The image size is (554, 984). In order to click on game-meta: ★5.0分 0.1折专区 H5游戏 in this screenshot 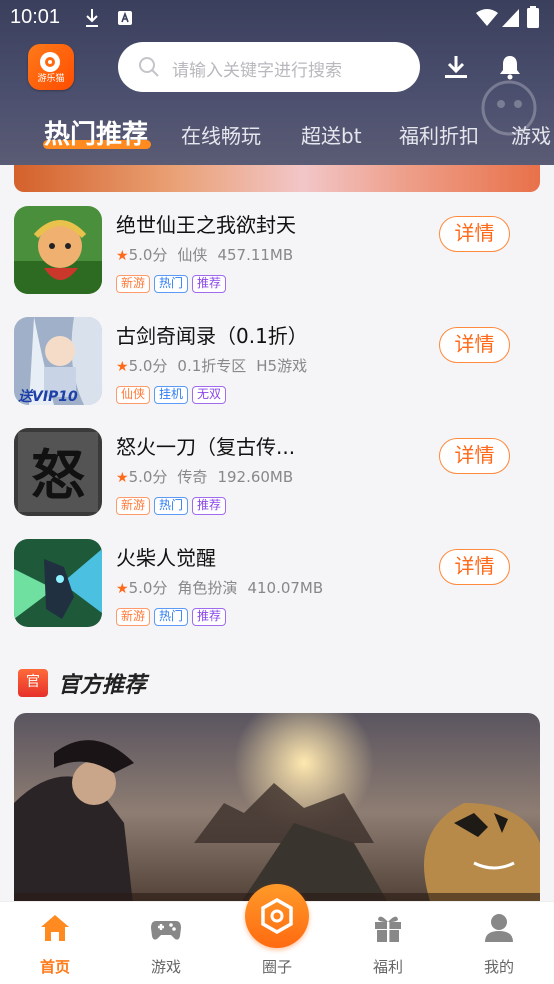, I will do `click(211, 365)`.